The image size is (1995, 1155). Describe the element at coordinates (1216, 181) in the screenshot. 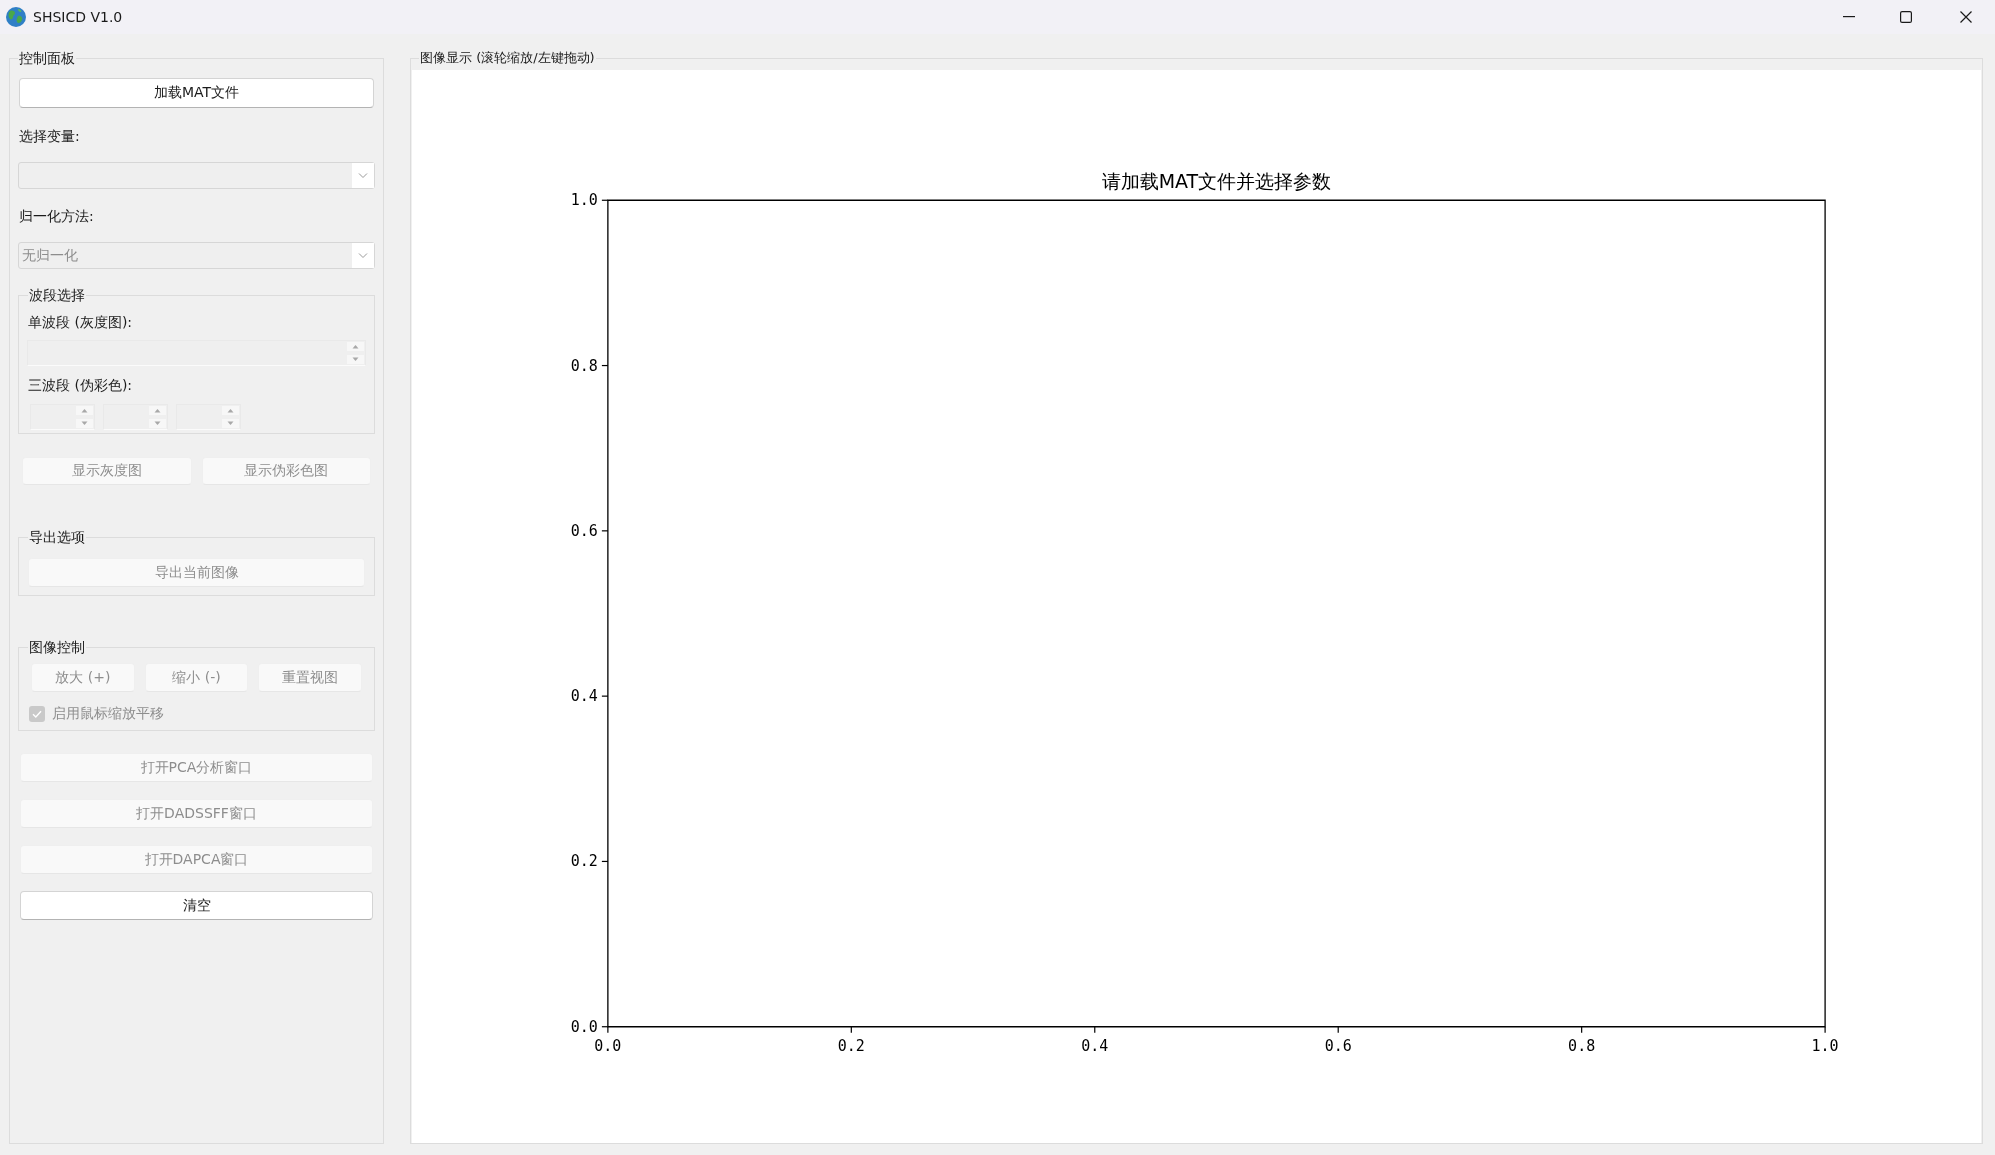

I see `chart-title: 请加载MAT文件并选择参数` at that location.